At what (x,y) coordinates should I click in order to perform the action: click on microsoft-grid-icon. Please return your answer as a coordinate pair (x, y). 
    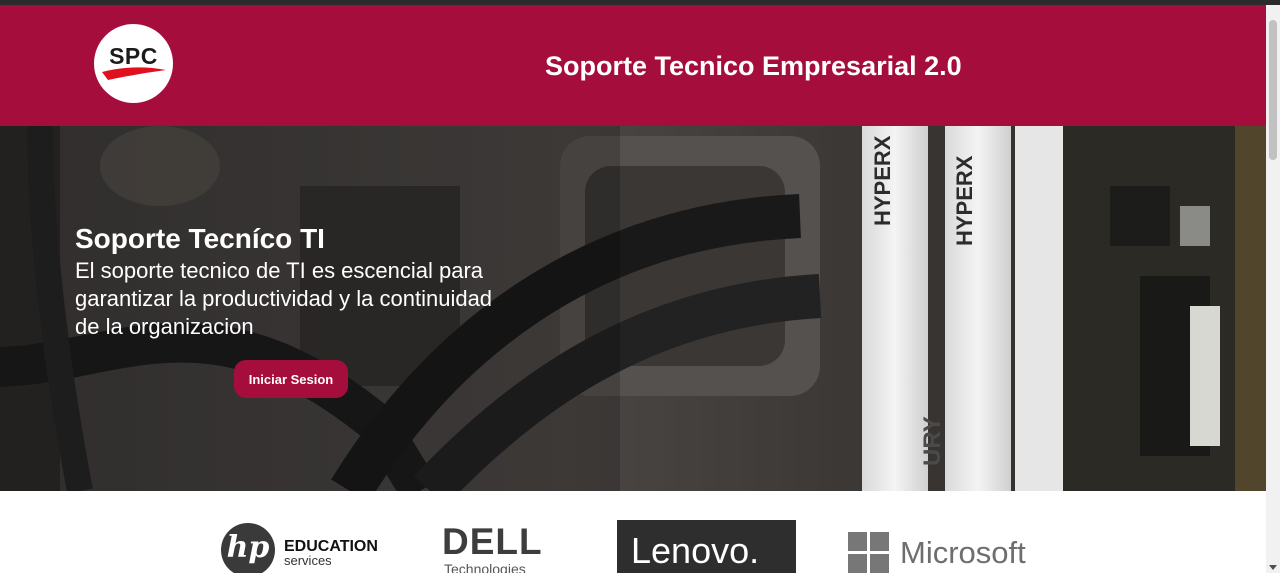
    Looking at the image, I should click on (868, 552).